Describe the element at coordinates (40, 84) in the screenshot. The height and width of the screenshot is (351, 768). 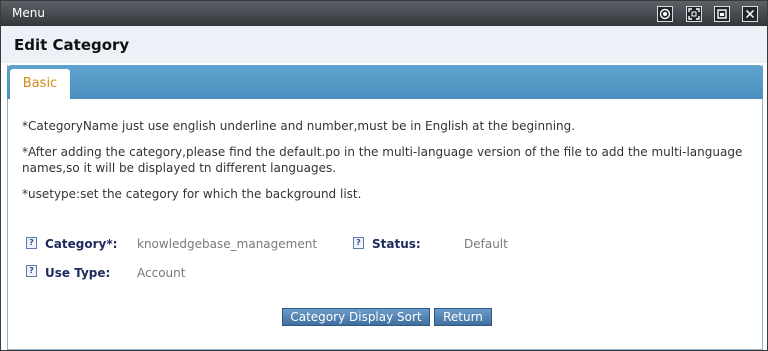
I see `tab-basic: Basic` at that location.